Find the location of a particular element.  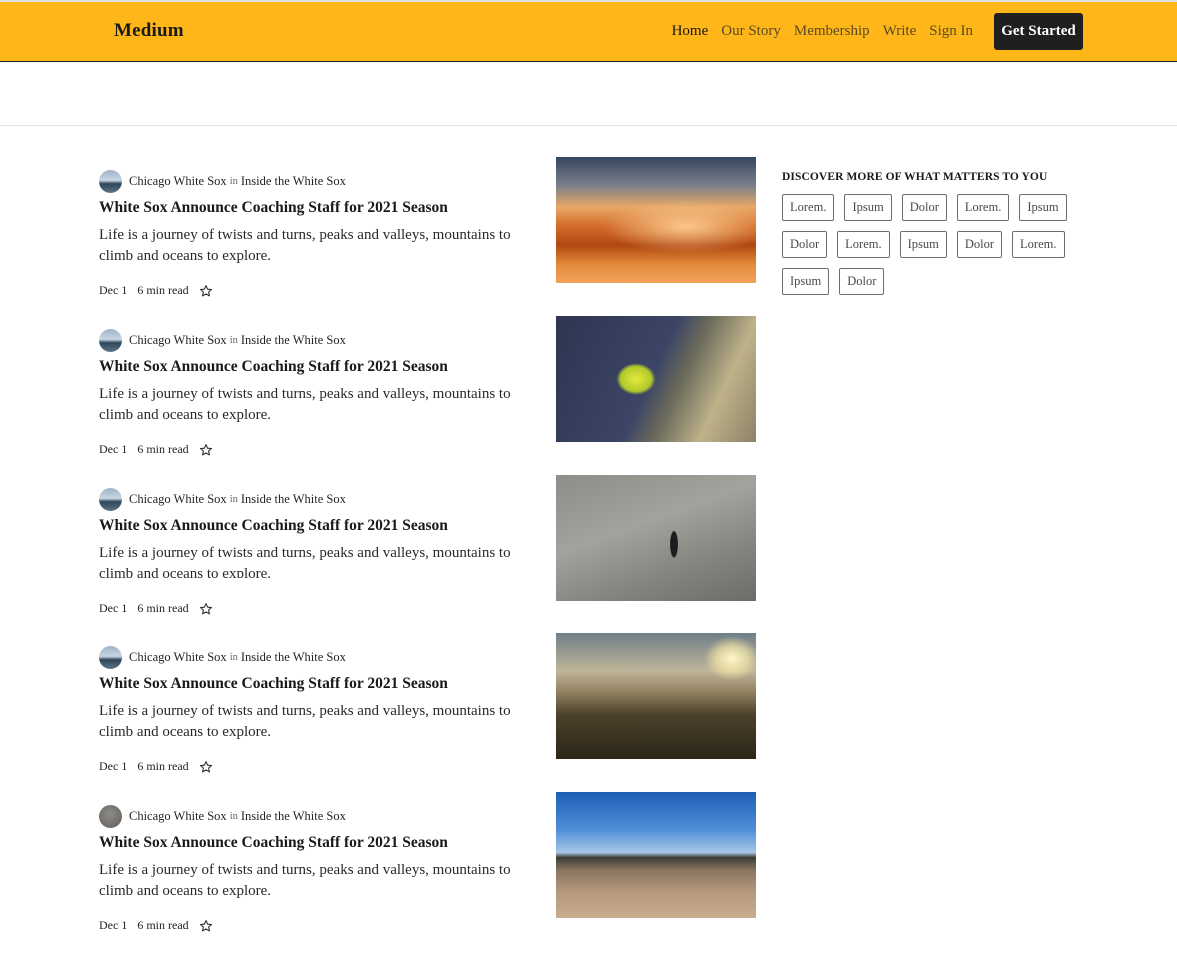

nav-our-story-link: Our Story is located at coordinates (751, 31).